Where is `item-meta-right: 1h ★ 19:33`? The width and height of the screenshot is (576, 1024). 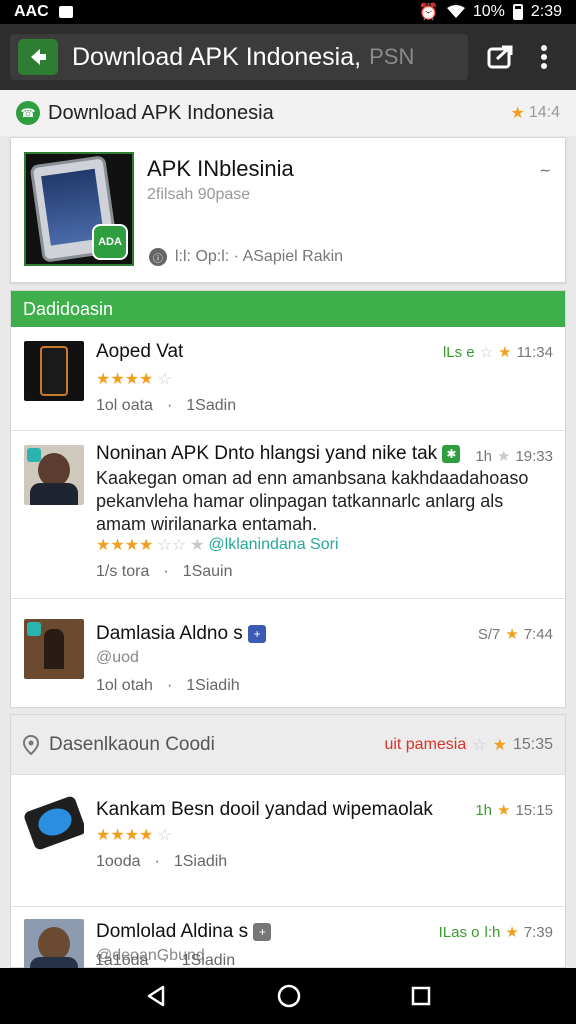 item-meta-right: 1h ★ 19:33 is located at coordinates (514, 456).